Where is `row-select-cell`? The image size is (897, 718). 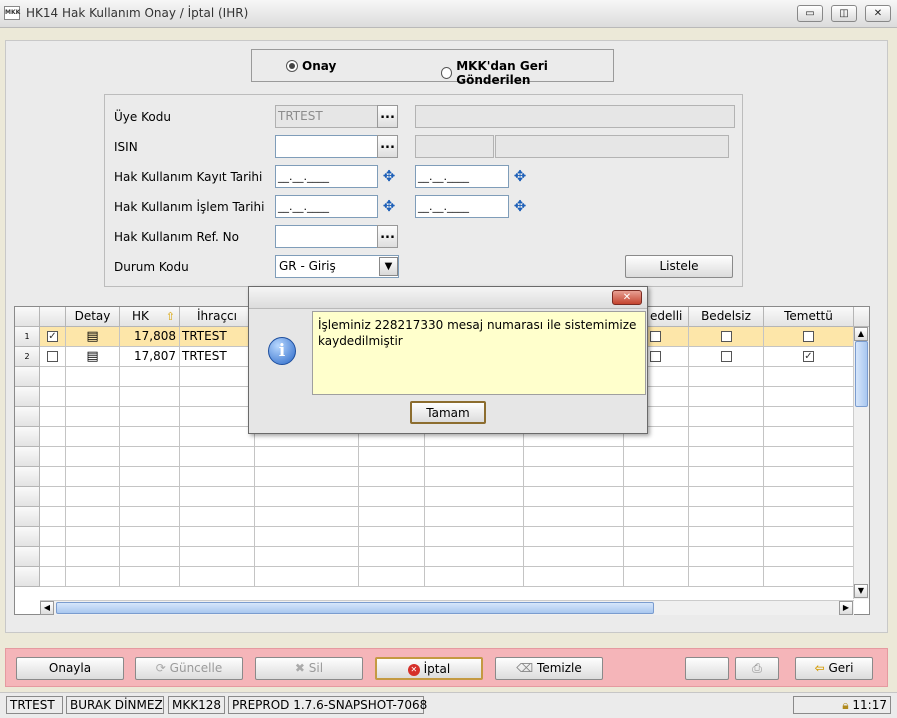
row-select-cell is located at coordinates (53, 357).